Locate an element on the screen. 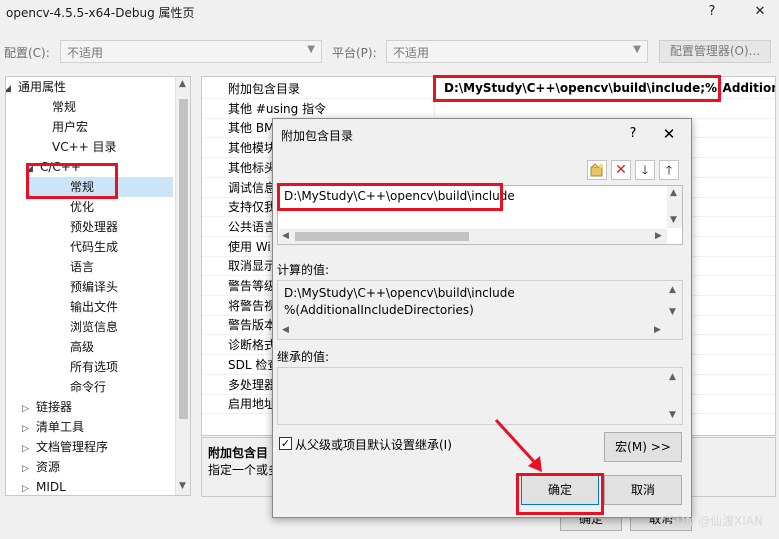  tree-item: ▷ 清单工具 is located at coordinates (90, 427).